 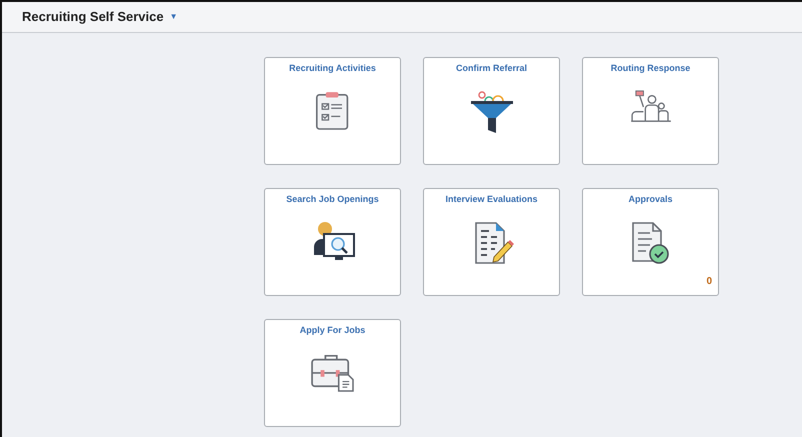 What do you see at coordinates (332, 373) in the screenshot?
I see `tile: Apply For Jobs` at bounding box center [332, 373].